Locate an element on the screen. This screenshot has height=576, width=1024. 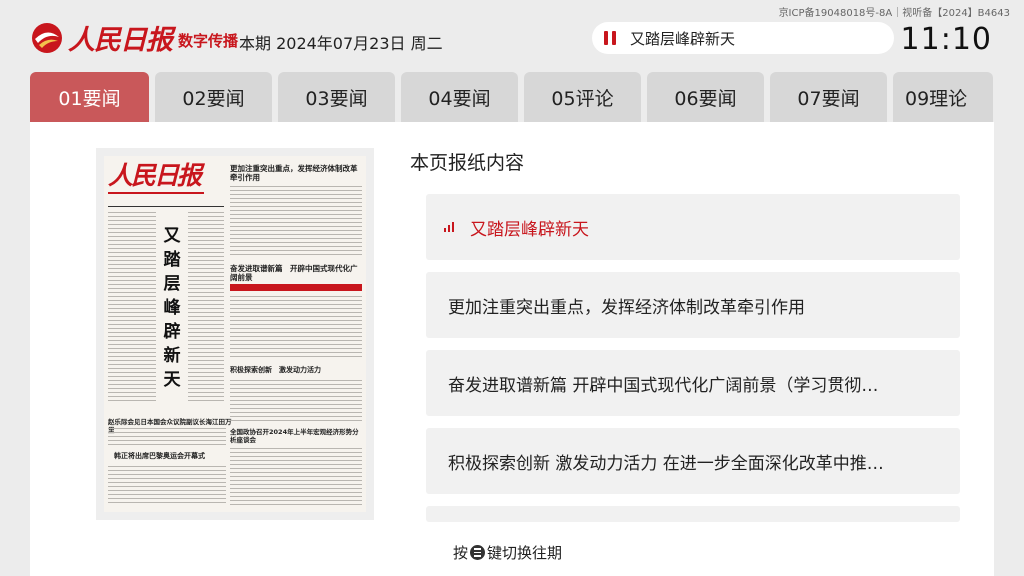
tab-02: 02要闻 is located at coordinates (213, 97).